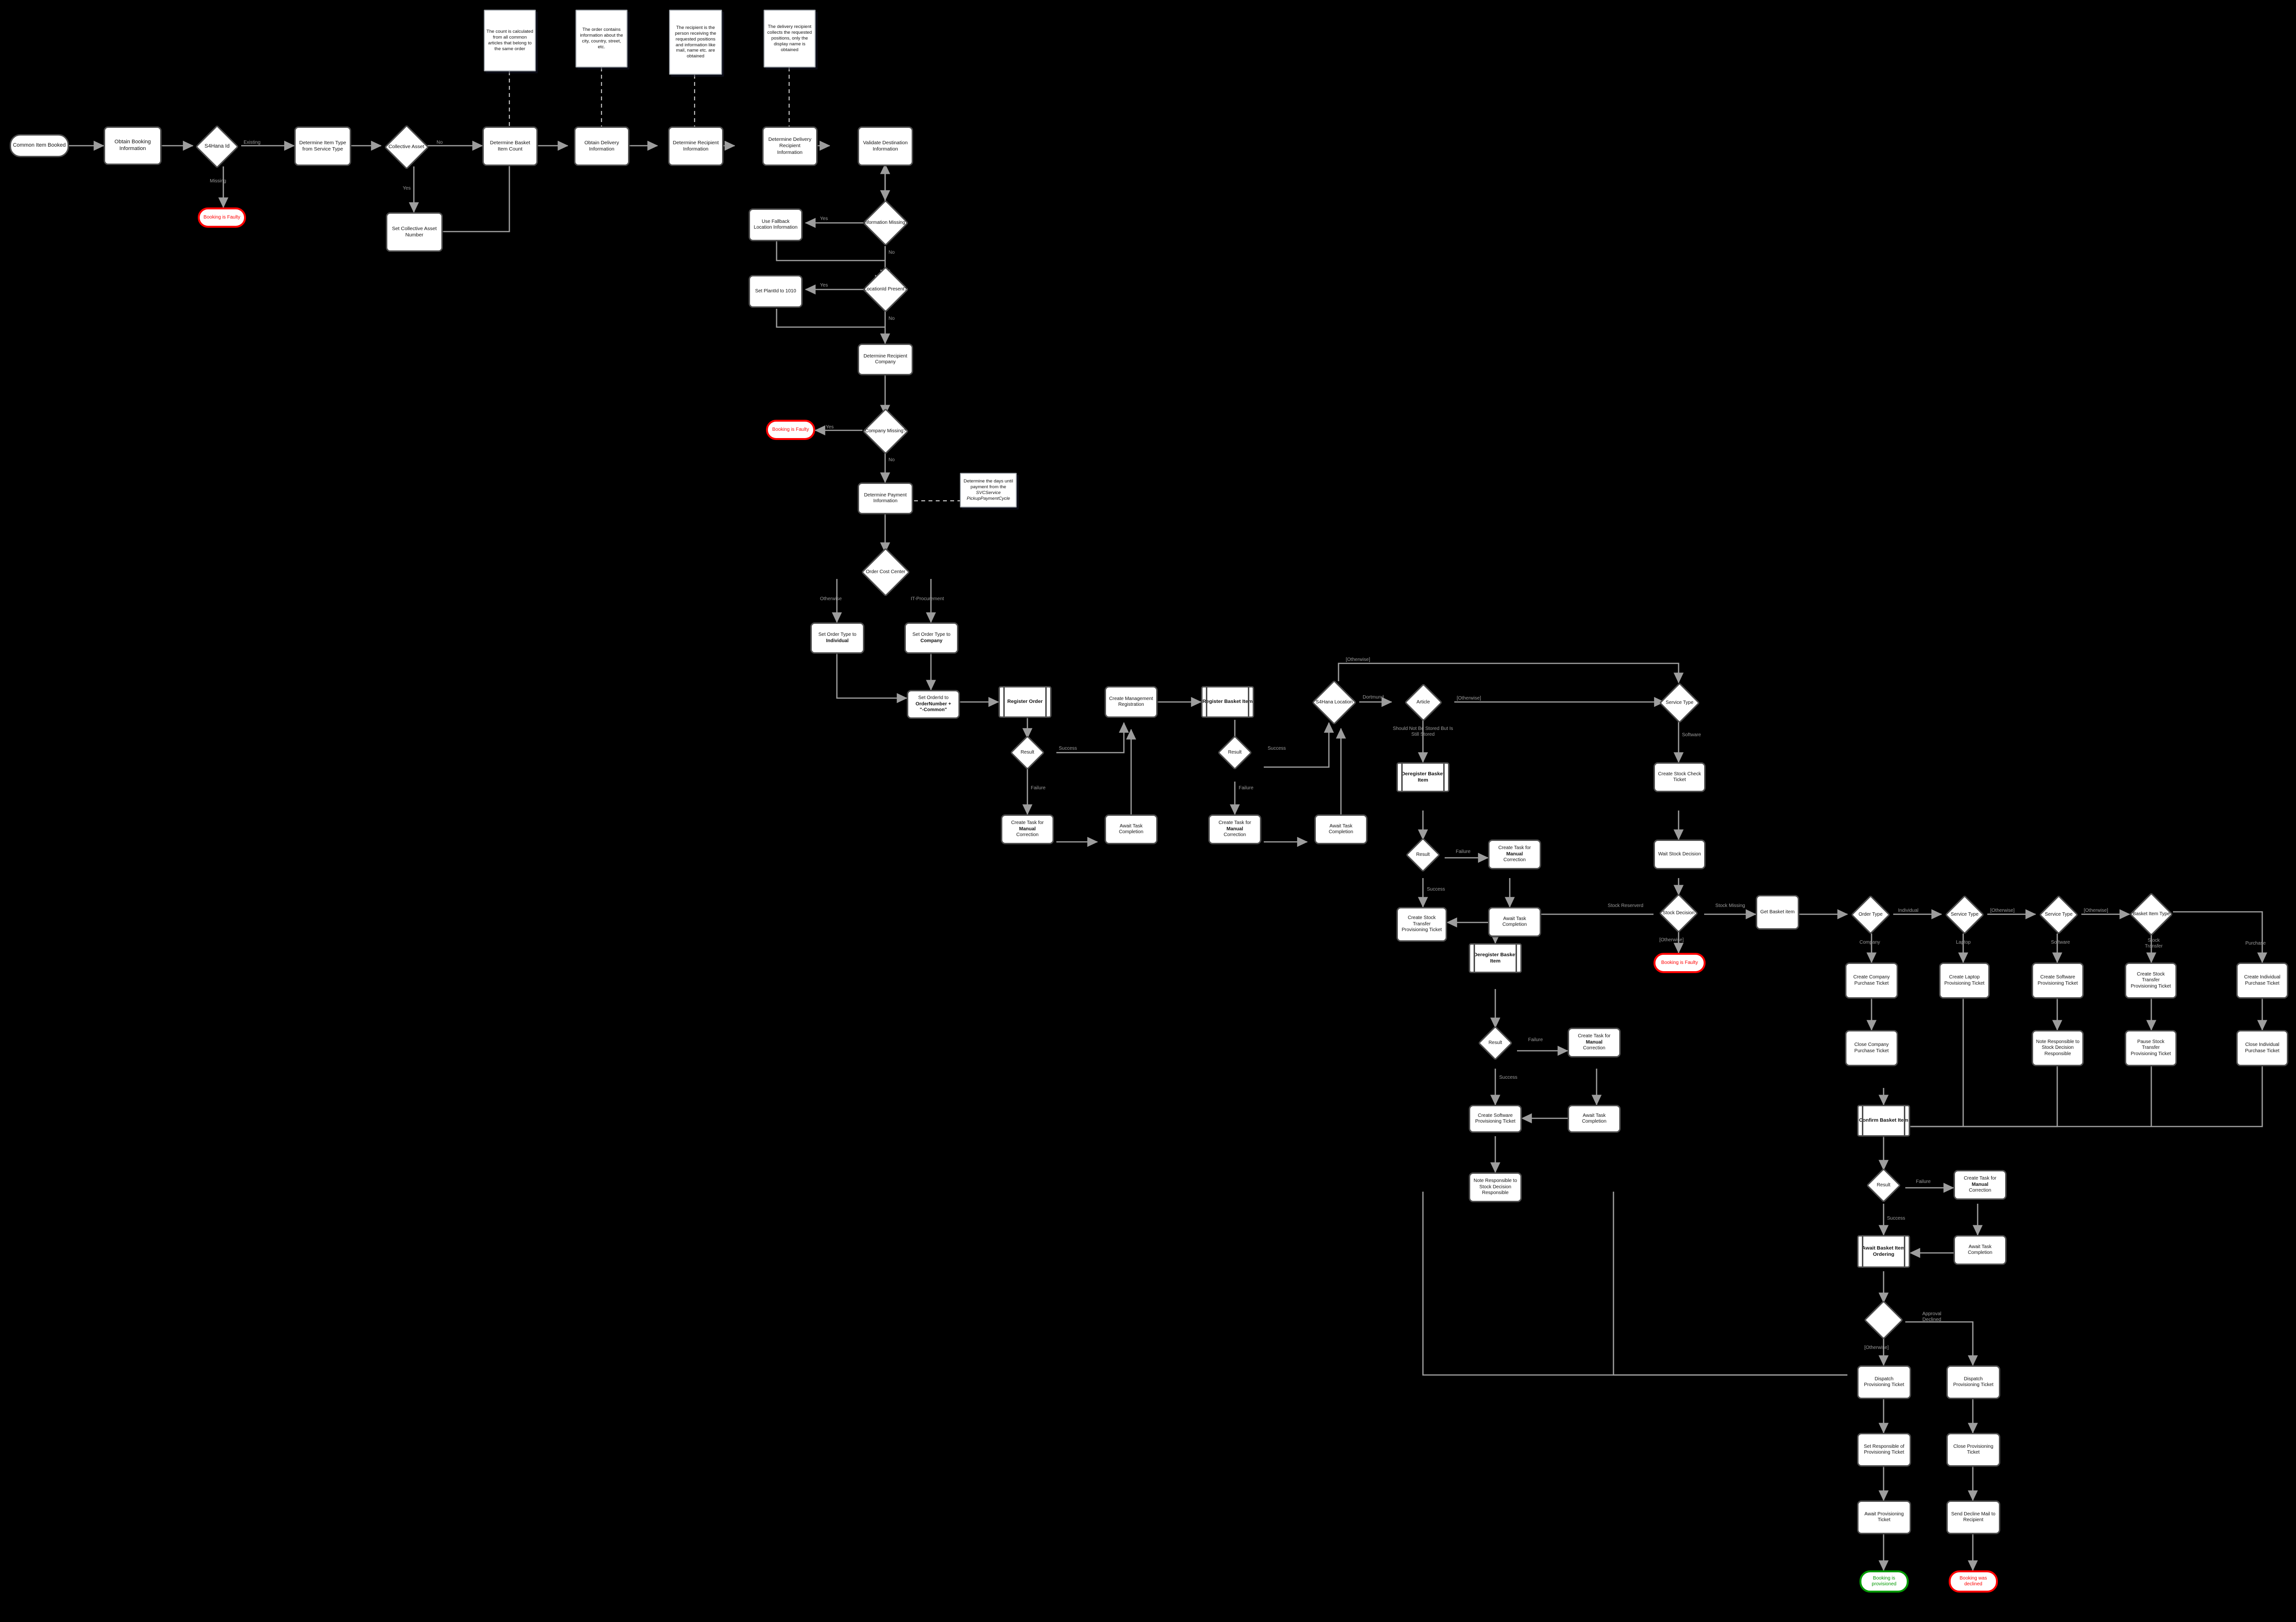 The width and height of the screenshot is (2296, 1622). Describe the element at coordinates (1234, 835) in the screenshot. I see `manual2-post: Correction` at that location.